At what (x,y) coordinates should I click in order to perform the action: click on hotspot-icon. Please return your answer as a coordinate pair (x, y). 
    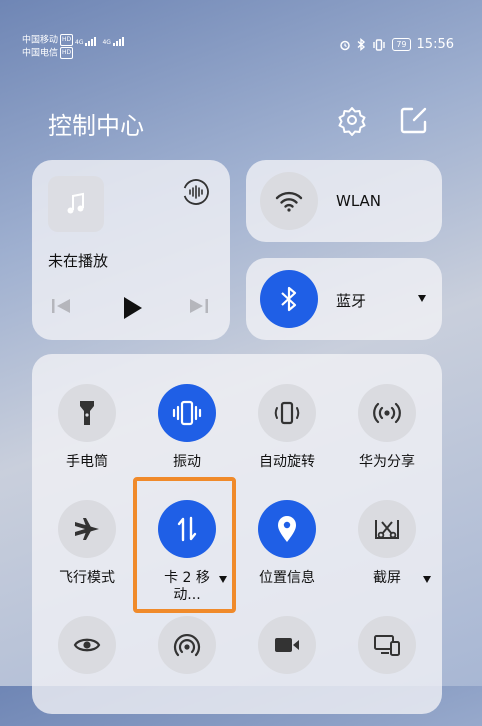
    Looking at the image, I should click on (187, 645).